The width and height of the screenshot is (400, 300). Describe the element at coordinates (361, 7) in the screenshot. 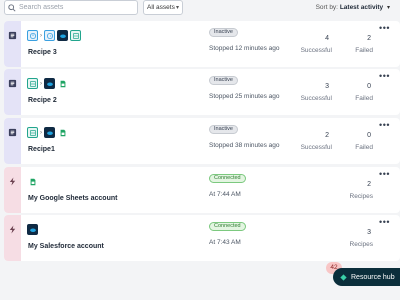

I see `sort-value: Latest activity` at that location.